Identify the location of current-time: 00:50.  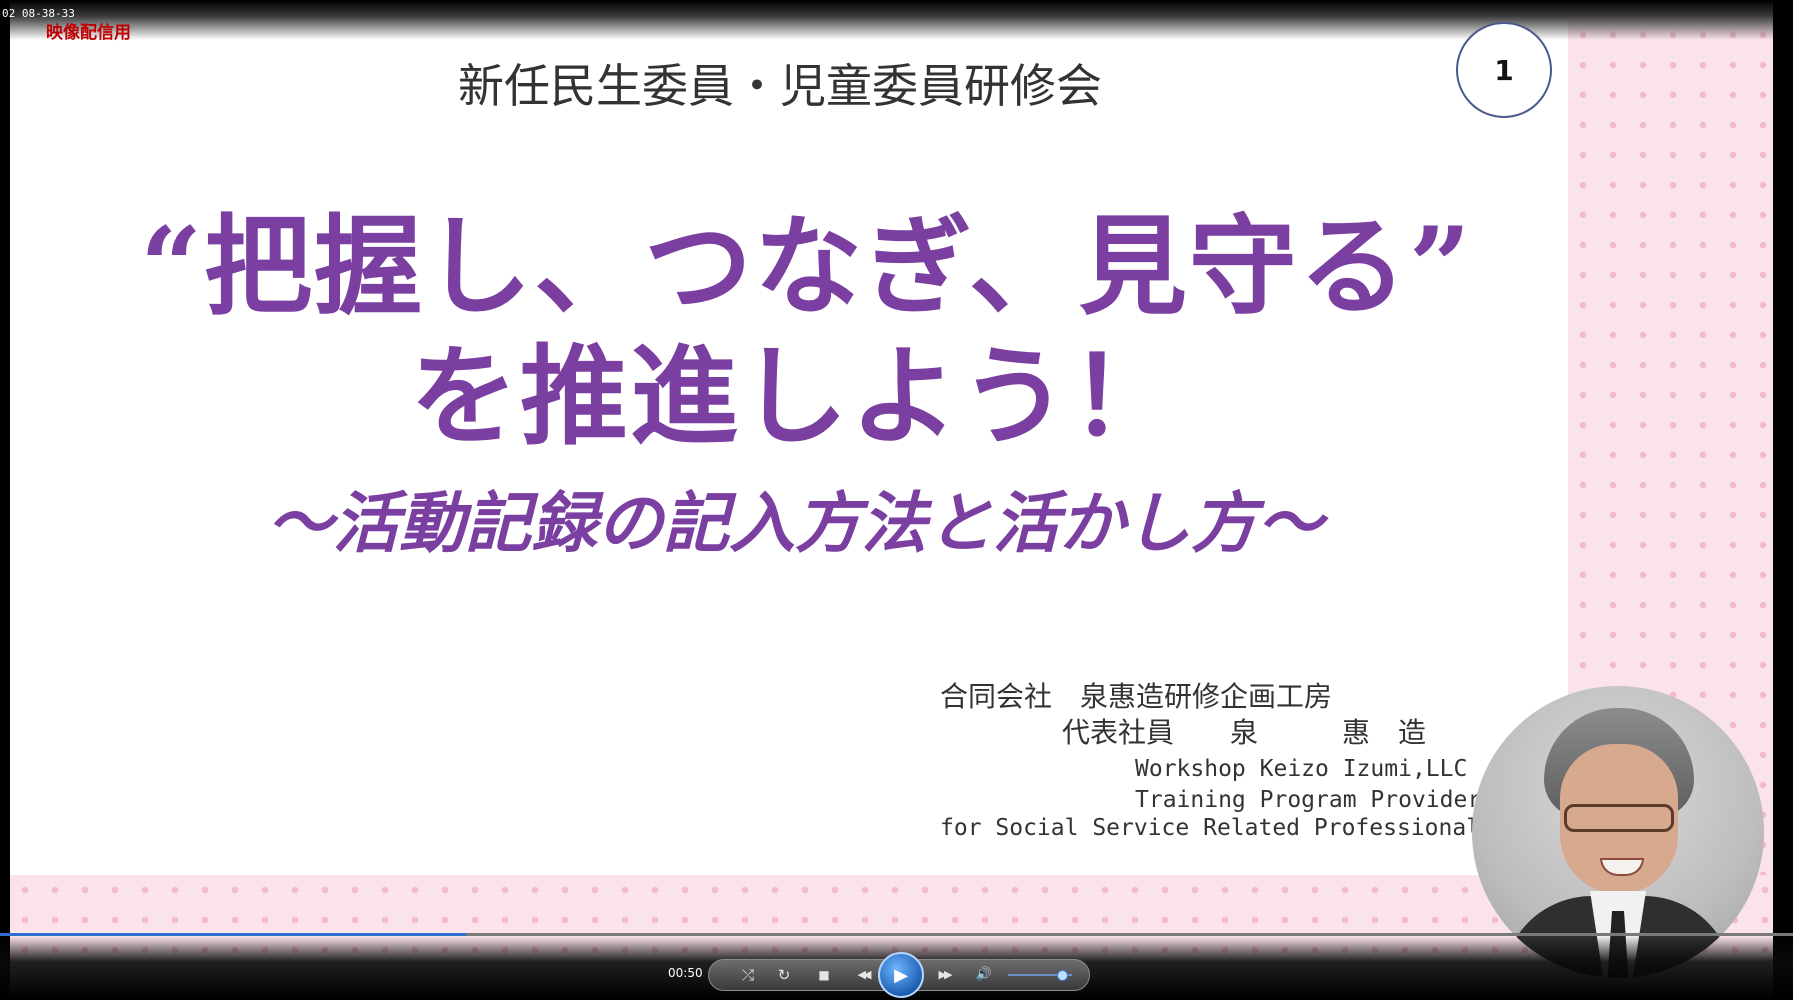
(685, 973).